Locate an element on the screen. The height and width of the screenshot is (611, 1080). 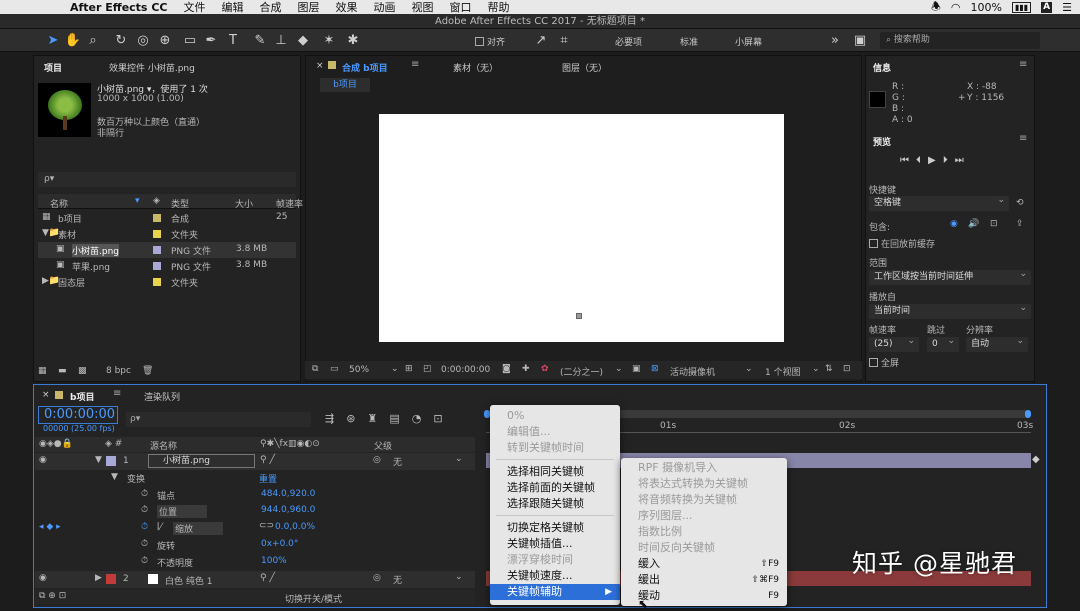
menu-item: 关键帧辅助 ▶ is located at coordinates (555, 592).